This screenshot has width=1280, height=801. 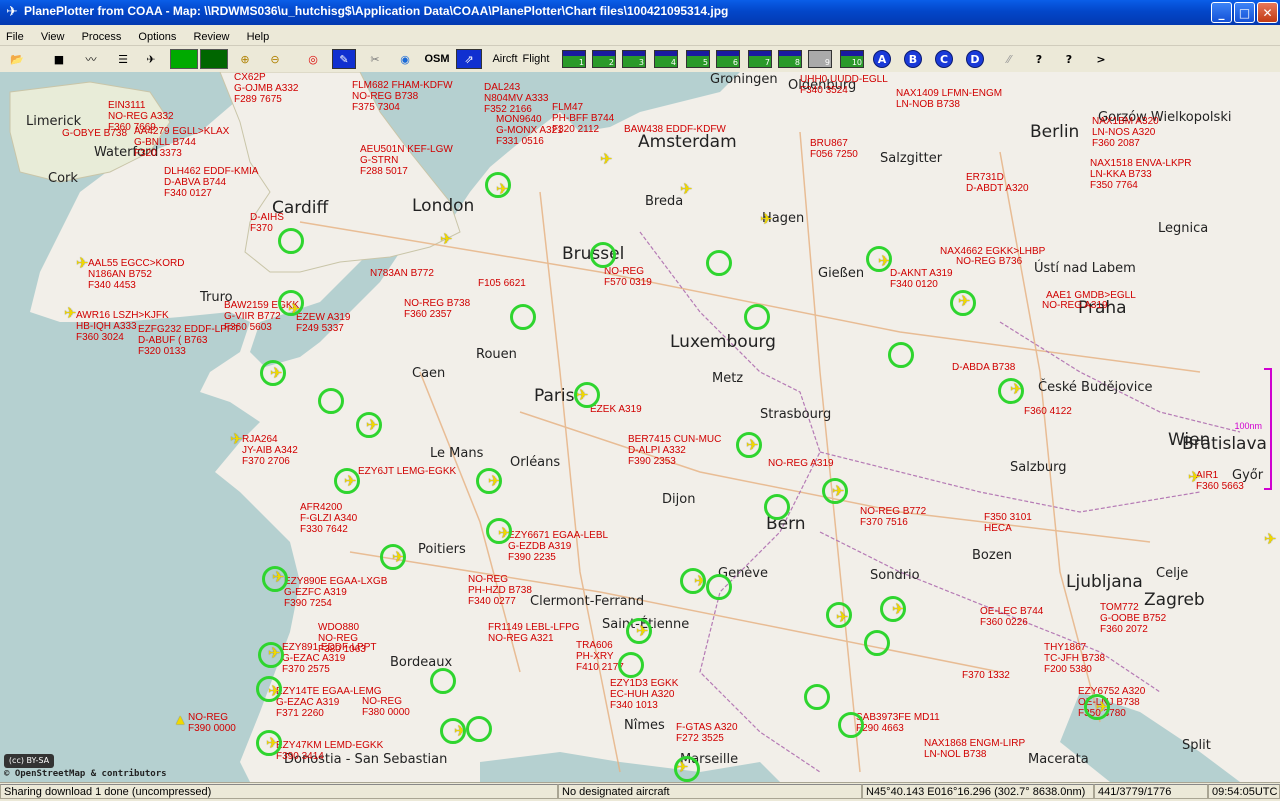 What do you see at coordinates (402, 273) in the screenshot?
I see `aircraft-label: N783AN B772` at bounding box center [402, 273].